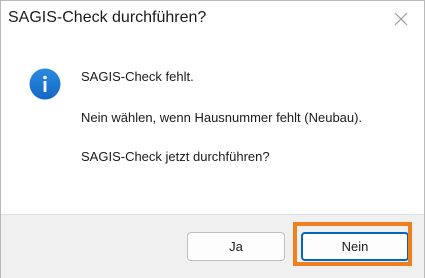 This screenshot has height=278, width=425. I want to click on close-button, so click(401, 19).